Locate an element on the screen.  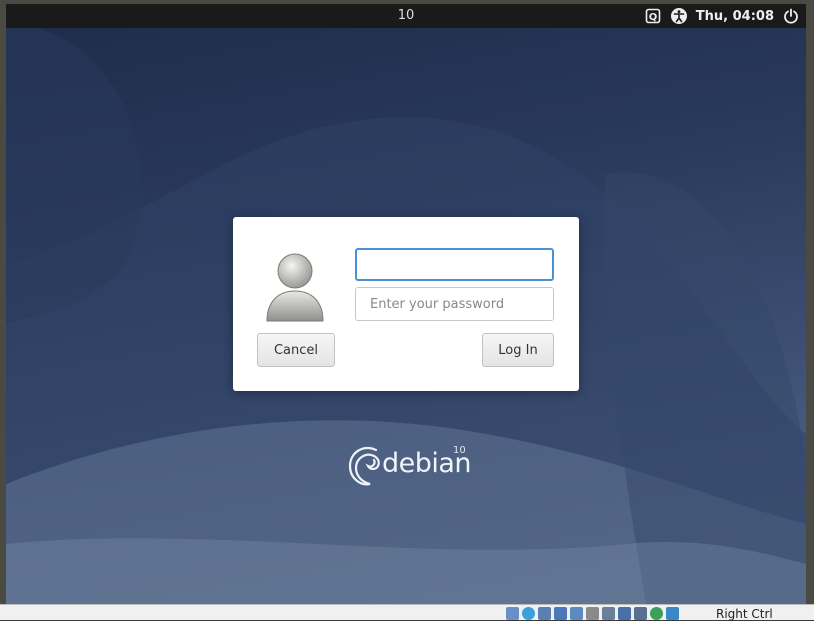
cancel-button: Cancel is located at coordinates (296, 350).